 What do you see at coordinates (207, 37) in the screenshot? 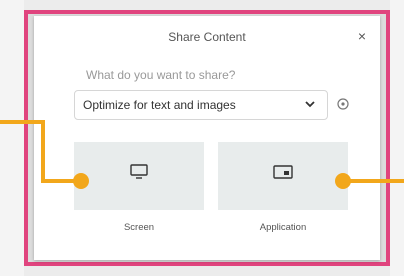
I see `dialog-title: Share Content` at bounding box center [207, 37].